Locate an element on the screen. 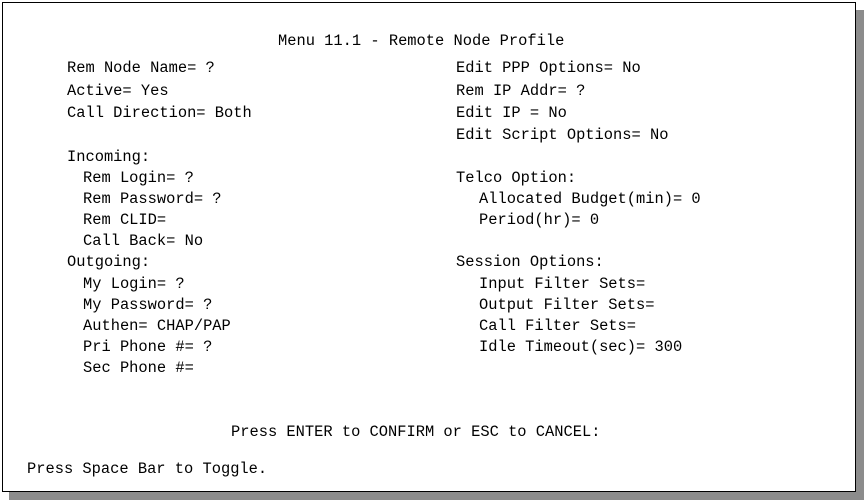 Image resolution: width=866 pixels, height=503 pixels. period-field: Period(hr)= 0 is located at coordinates (539, 220).